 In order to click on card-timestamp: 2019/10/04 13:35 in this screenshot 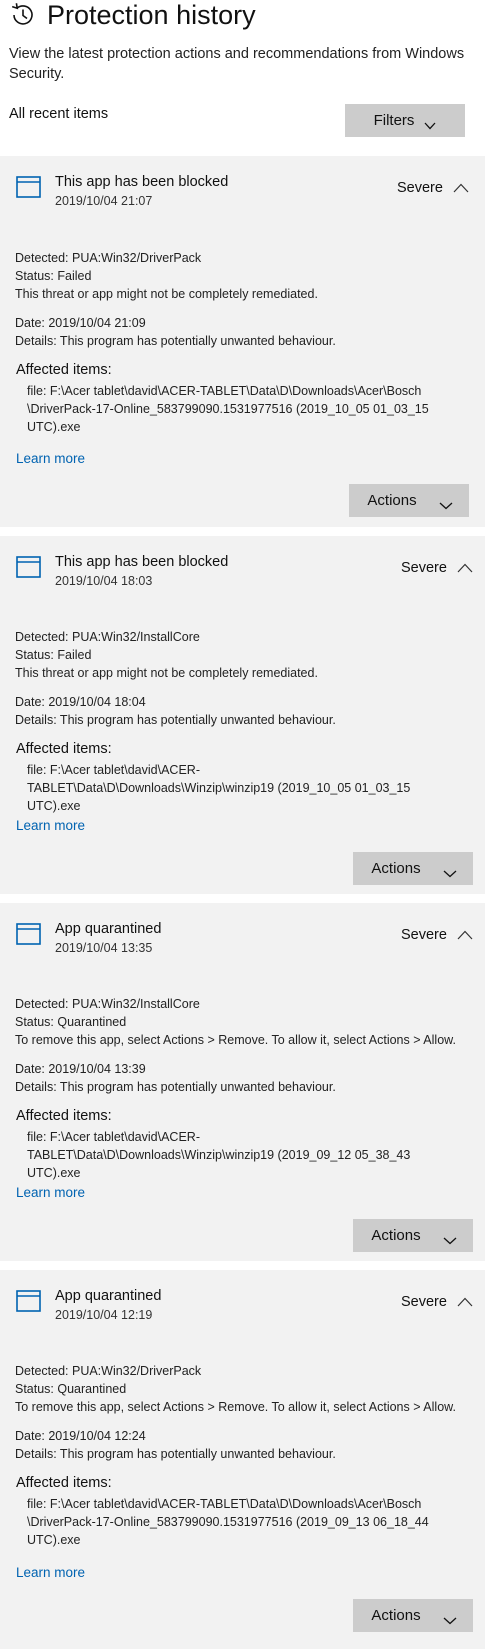, I will do `click(104, 948)`.